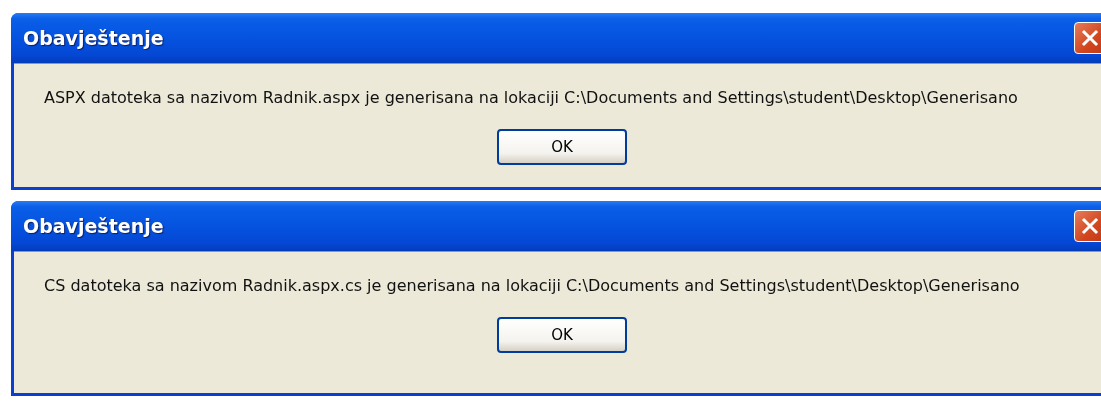  I want to click on message-text: ASPX datoteka sa nazivom Radnik.aspx je generisana na lokaciji C:\Documents and Settings\student\Desktop\Generisano, so click(531, 97).